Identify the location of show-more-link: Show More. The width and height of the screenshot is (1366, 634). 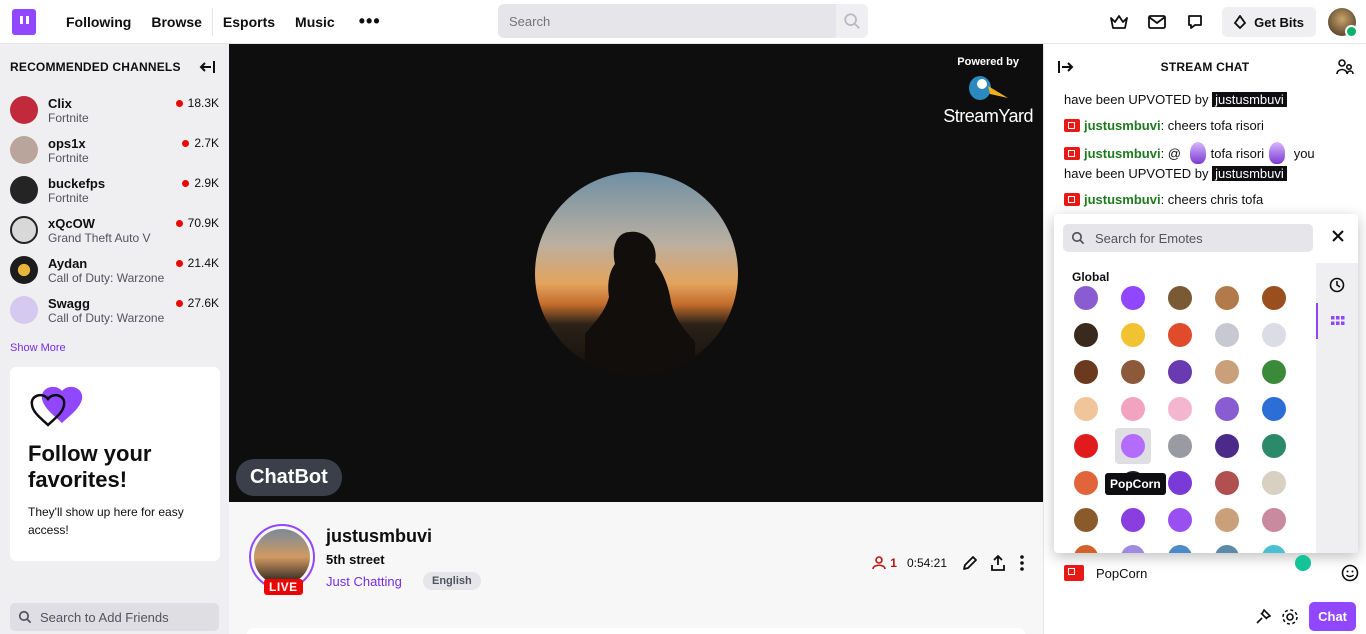
(114, 348).